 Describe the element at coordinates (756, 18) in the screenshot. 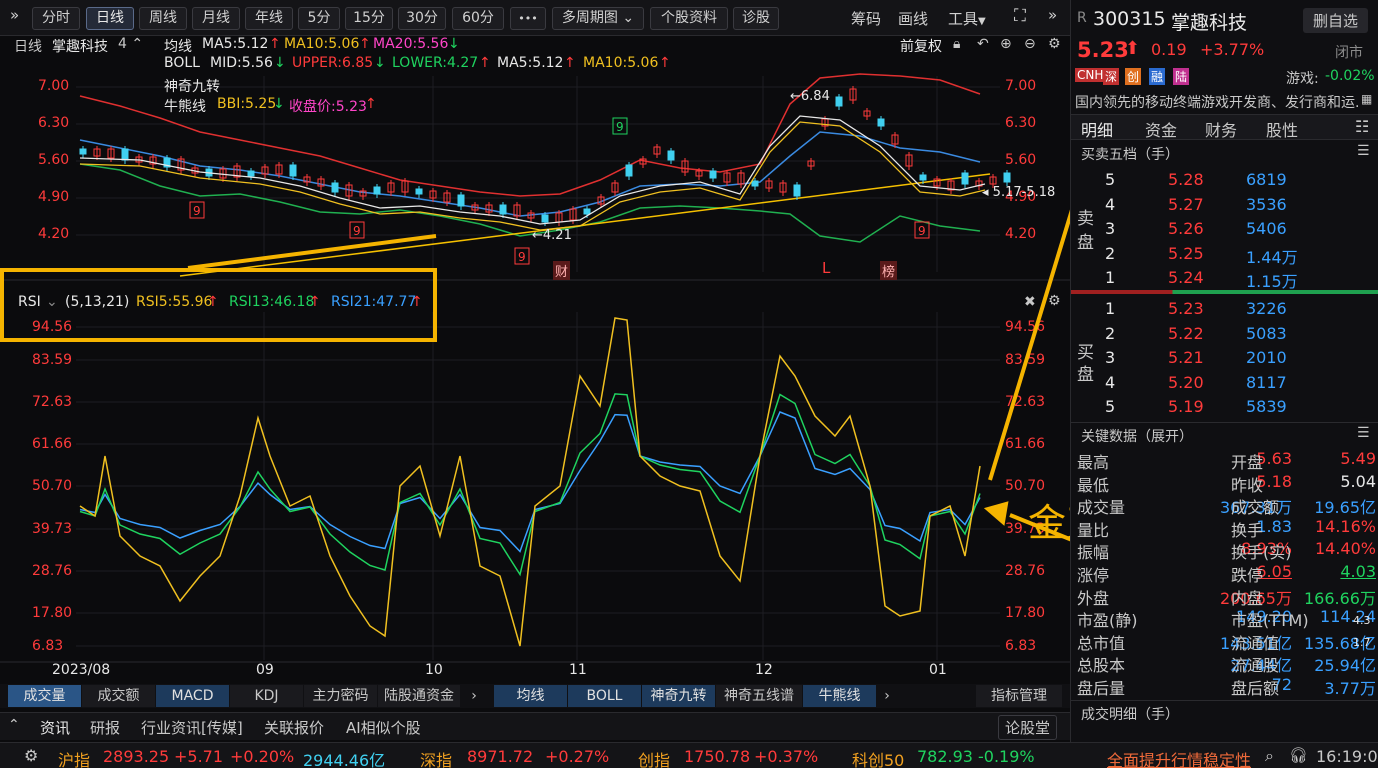

I see `diagnose-button: 诊股` at that location.